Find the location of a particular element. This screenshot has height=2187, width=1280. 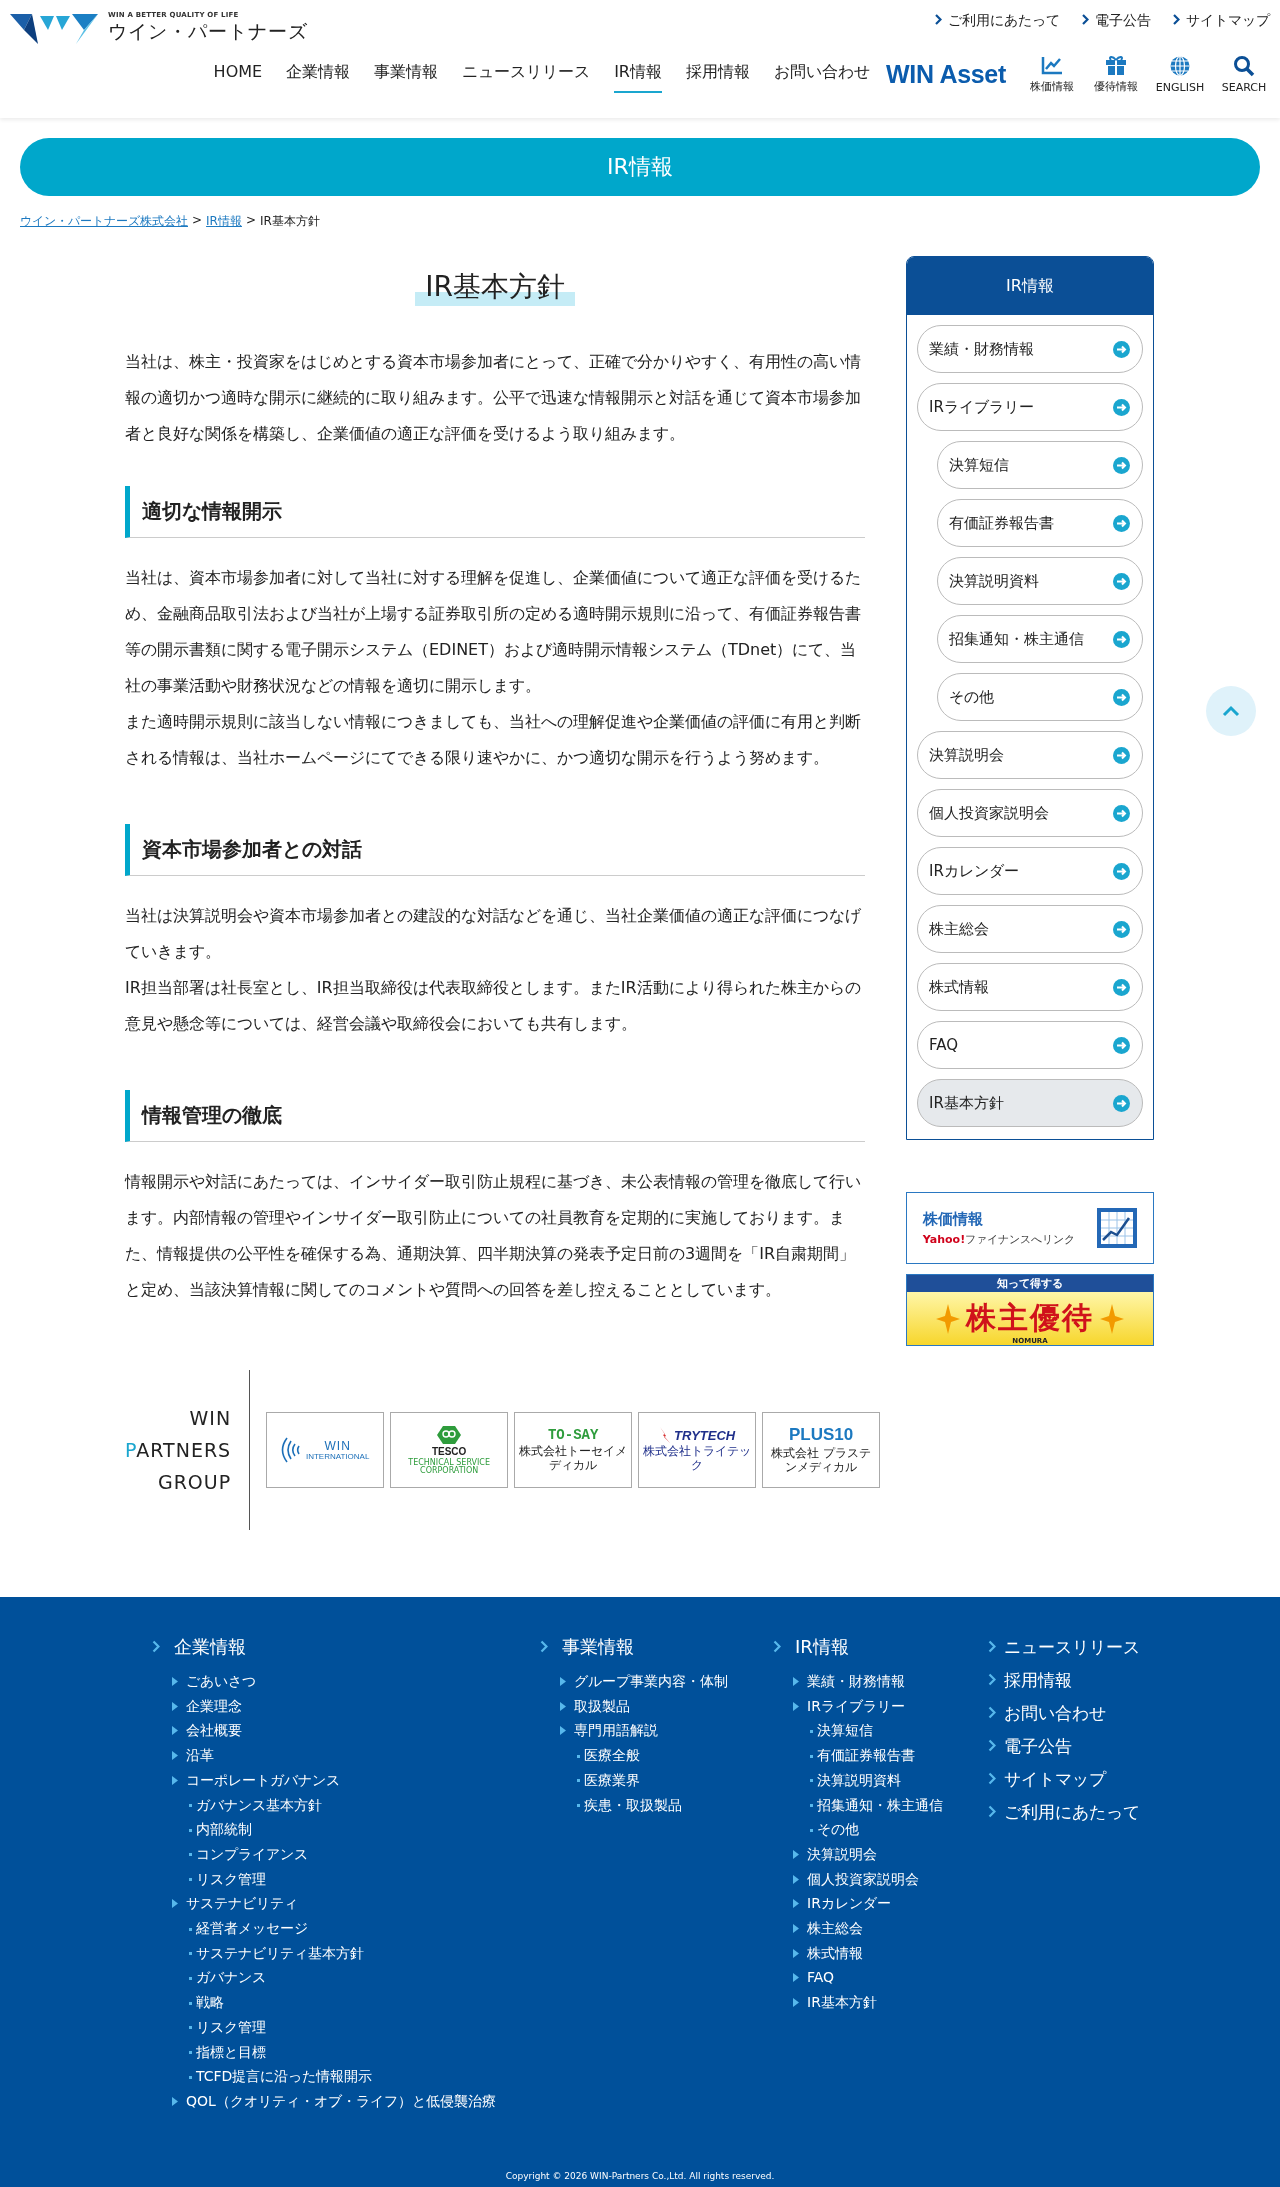

utility-link: サイトマップ is located at coordinates (1221, 33).